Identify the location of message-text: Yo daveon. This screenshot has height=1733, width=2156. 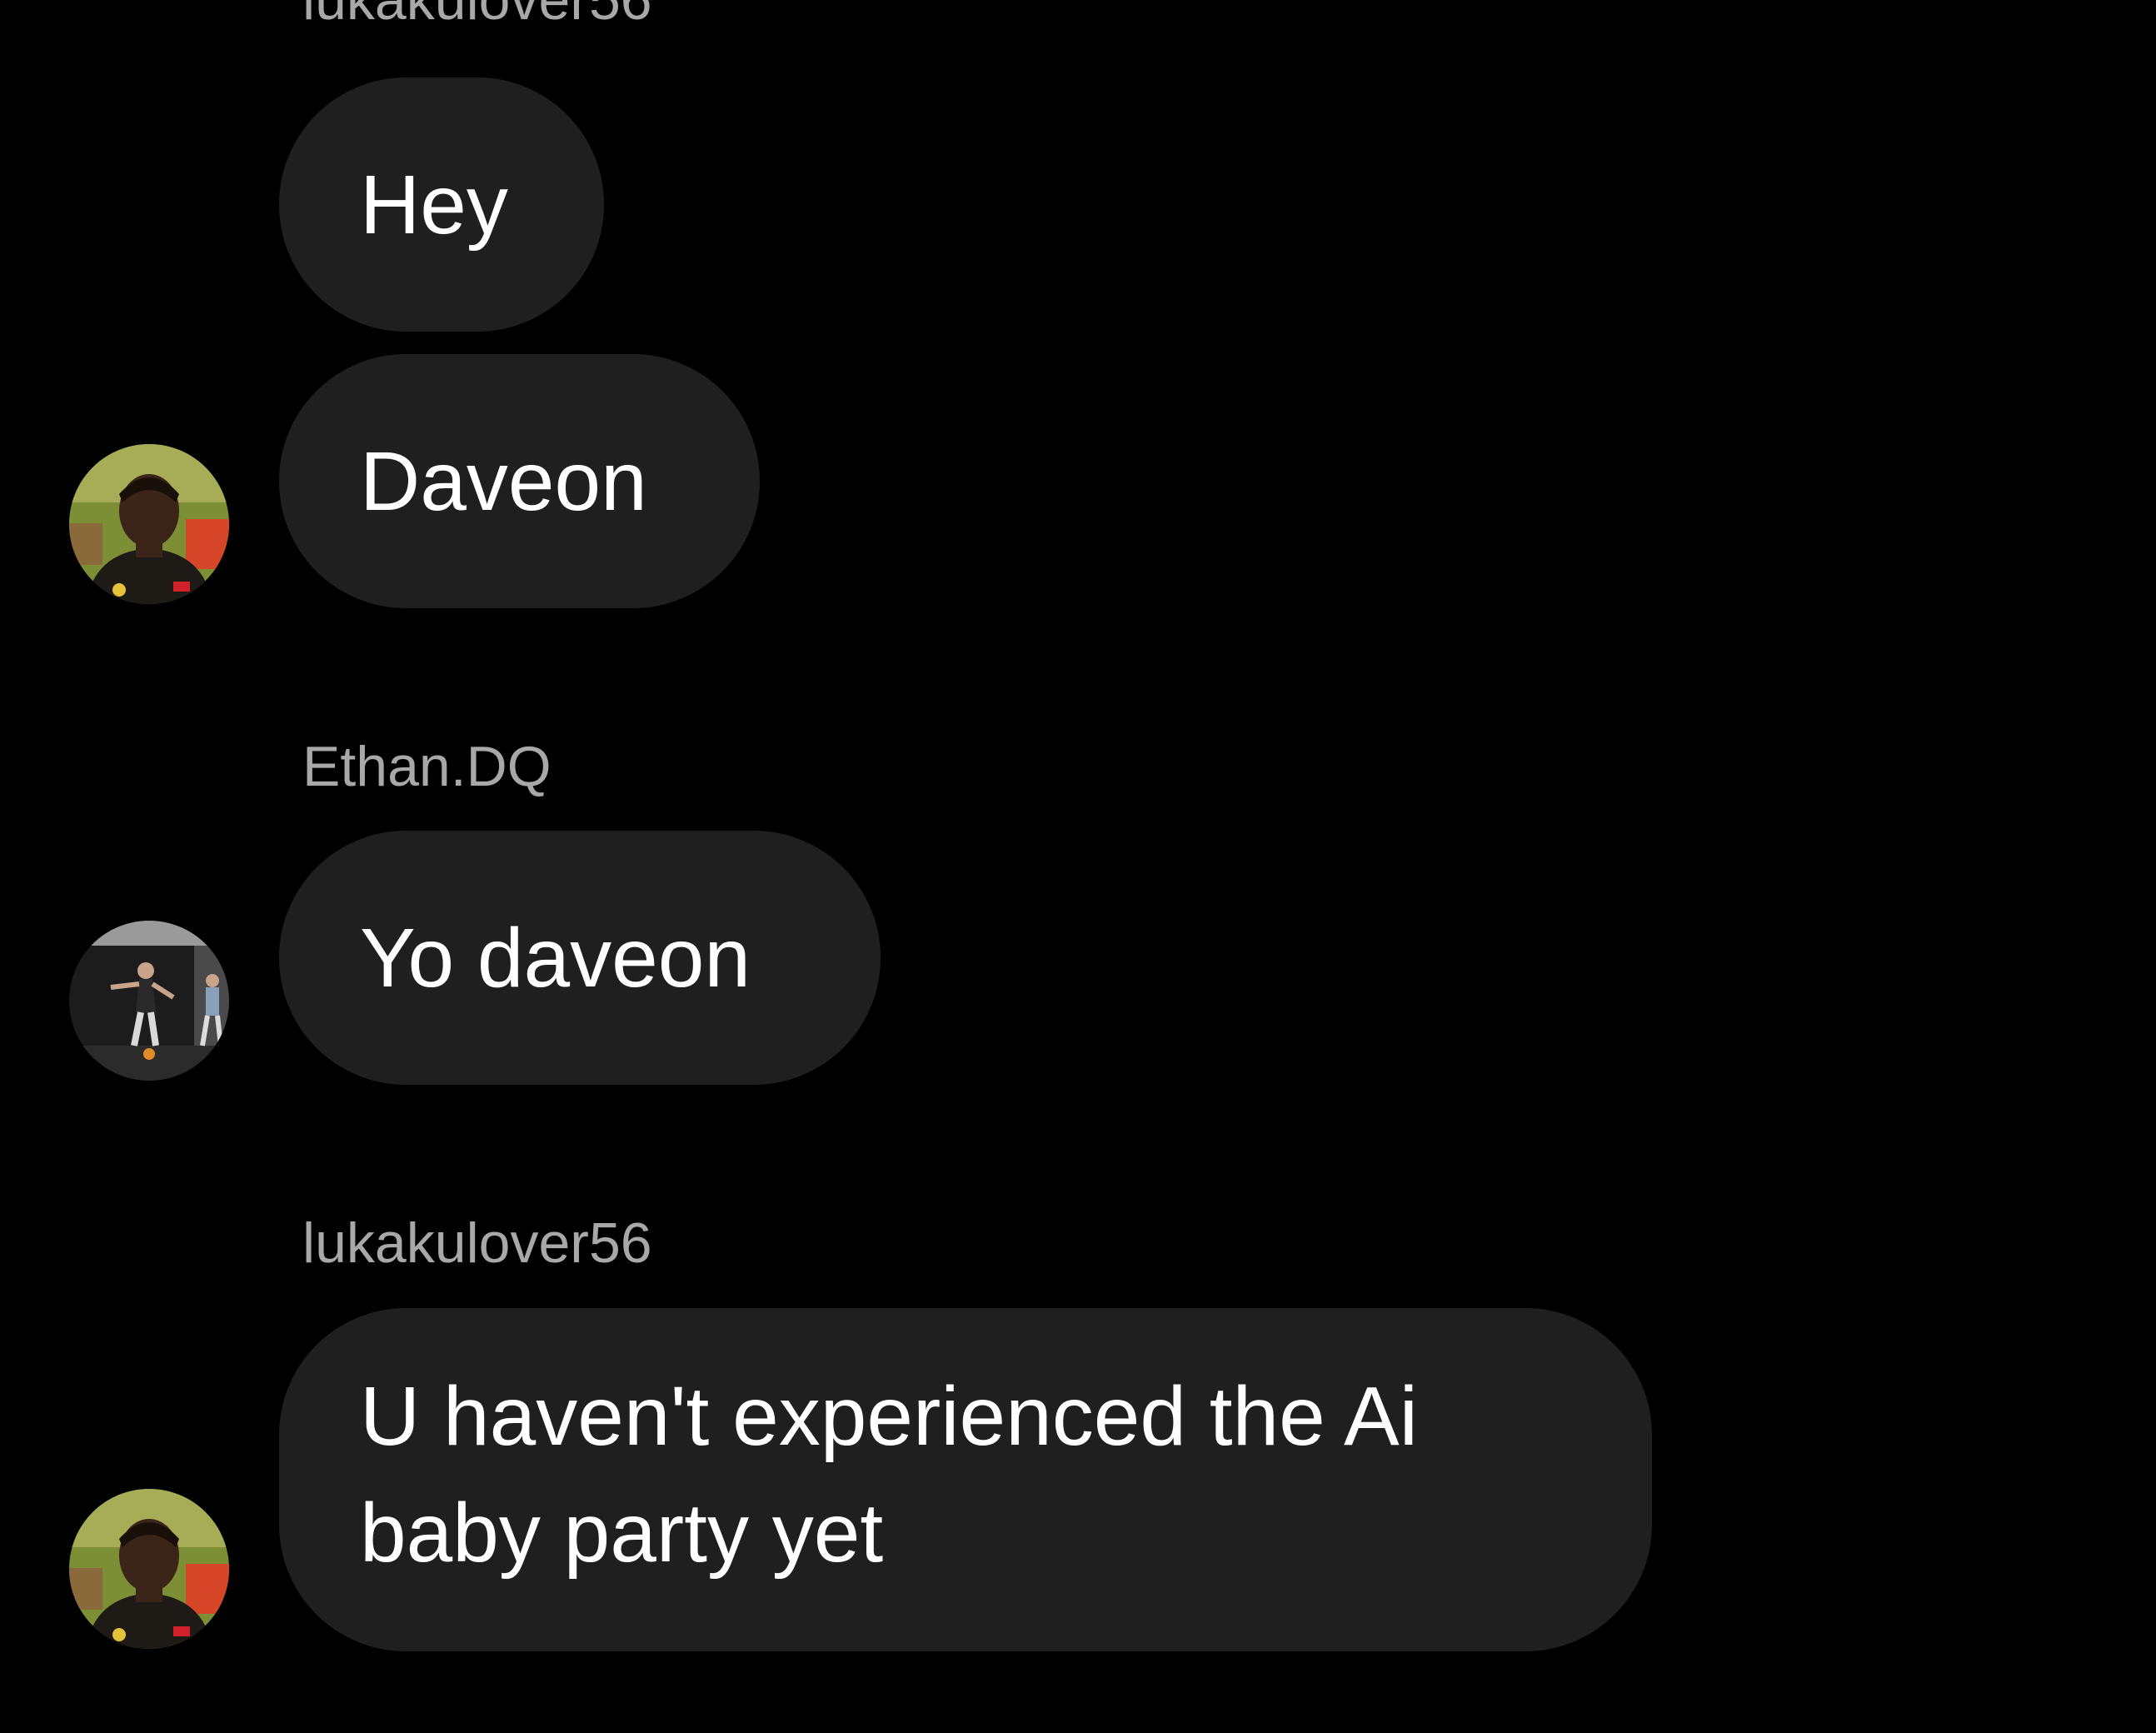
(555, 958).